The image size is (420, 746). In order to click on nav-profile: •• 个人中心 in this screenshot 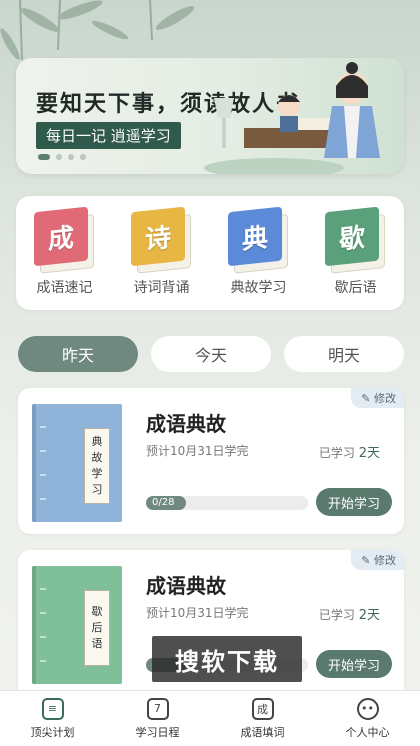, I will do `click(368, 718)`.